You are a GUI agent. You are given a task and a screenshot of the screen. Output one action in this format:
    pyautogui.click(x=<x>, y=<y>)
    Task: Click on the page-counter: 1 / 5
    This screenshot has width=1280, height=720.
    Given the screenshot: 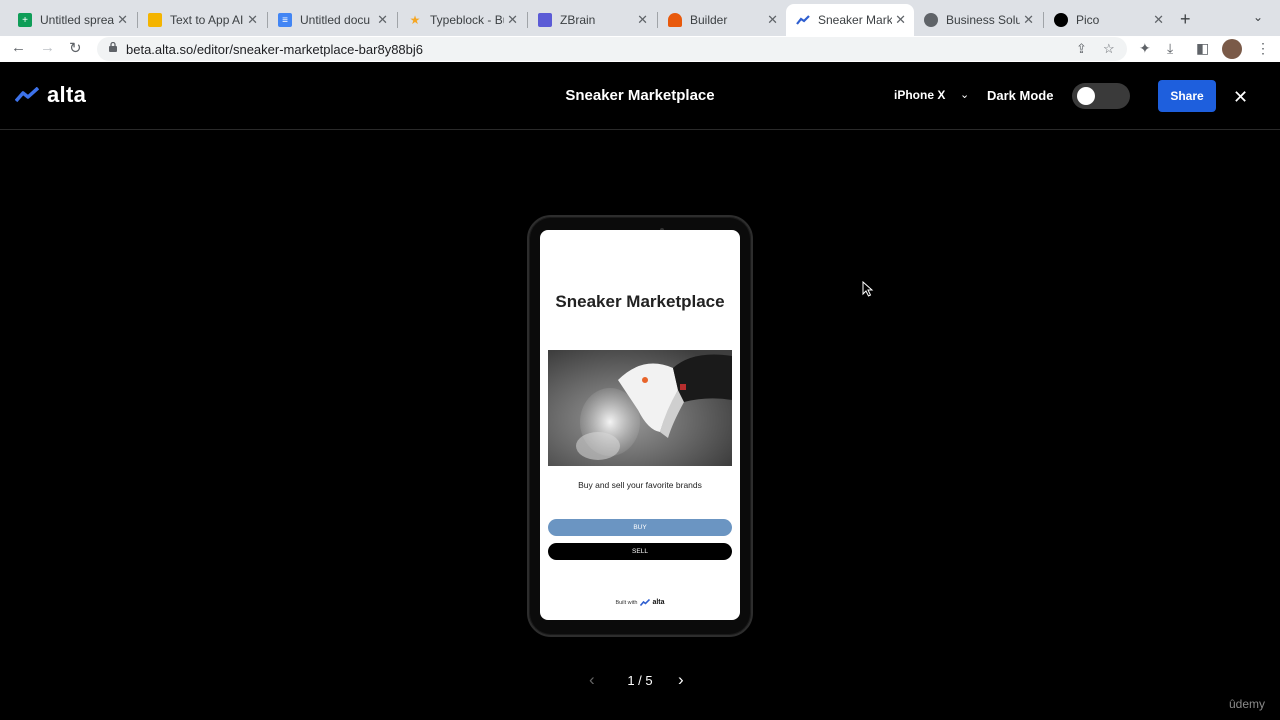 What is the action you would take?
    pyautogui.click(x=640, y=680)
    